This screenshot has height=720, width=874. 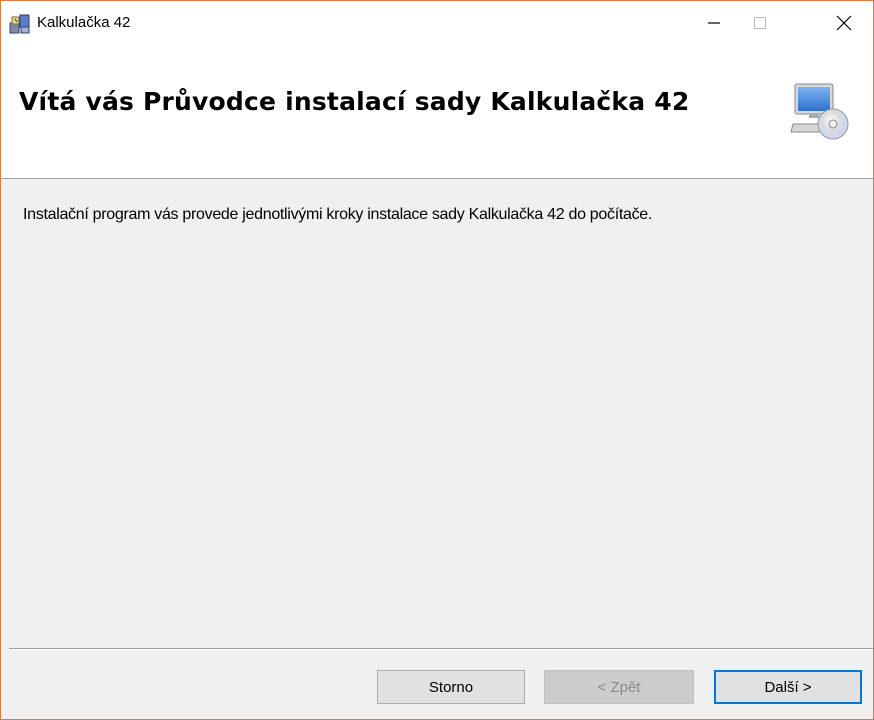 I want to click on installer-app-icon, so click(x=19, y=24).